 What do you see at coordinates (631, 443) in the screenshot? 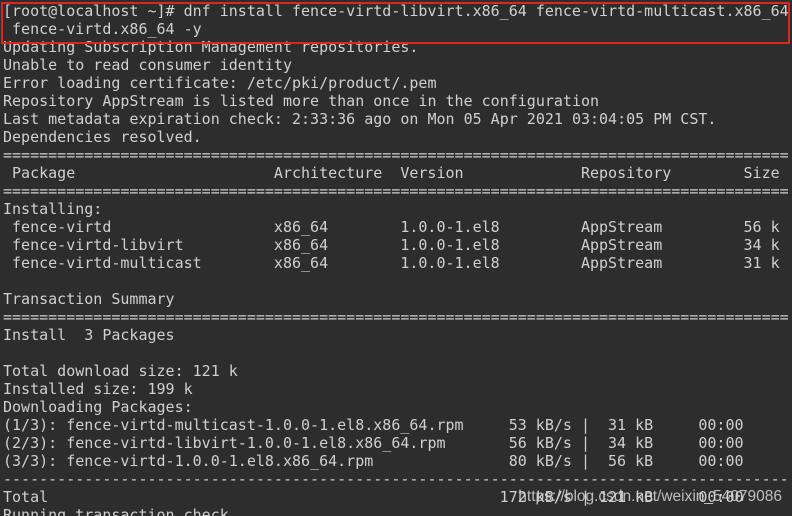
I see `download-size: 34 kB` at bounding box center [631, 443].